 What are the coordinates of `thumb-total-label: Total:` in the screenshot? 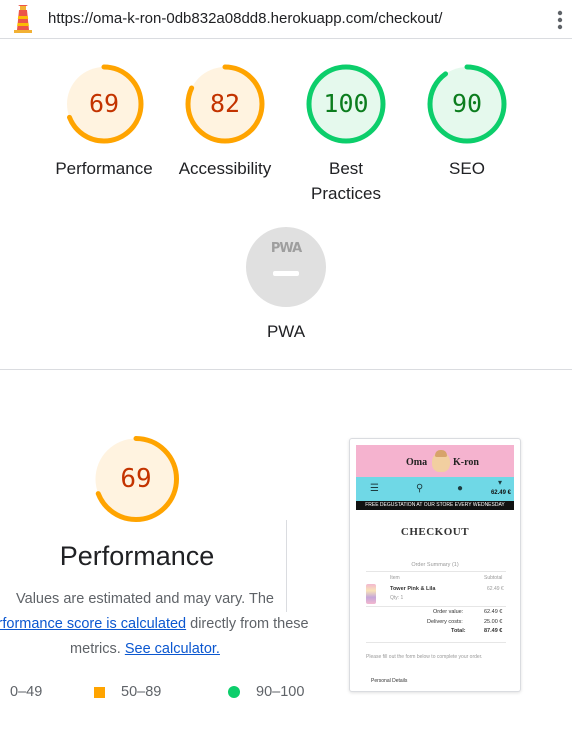 It's located at (458, 631).